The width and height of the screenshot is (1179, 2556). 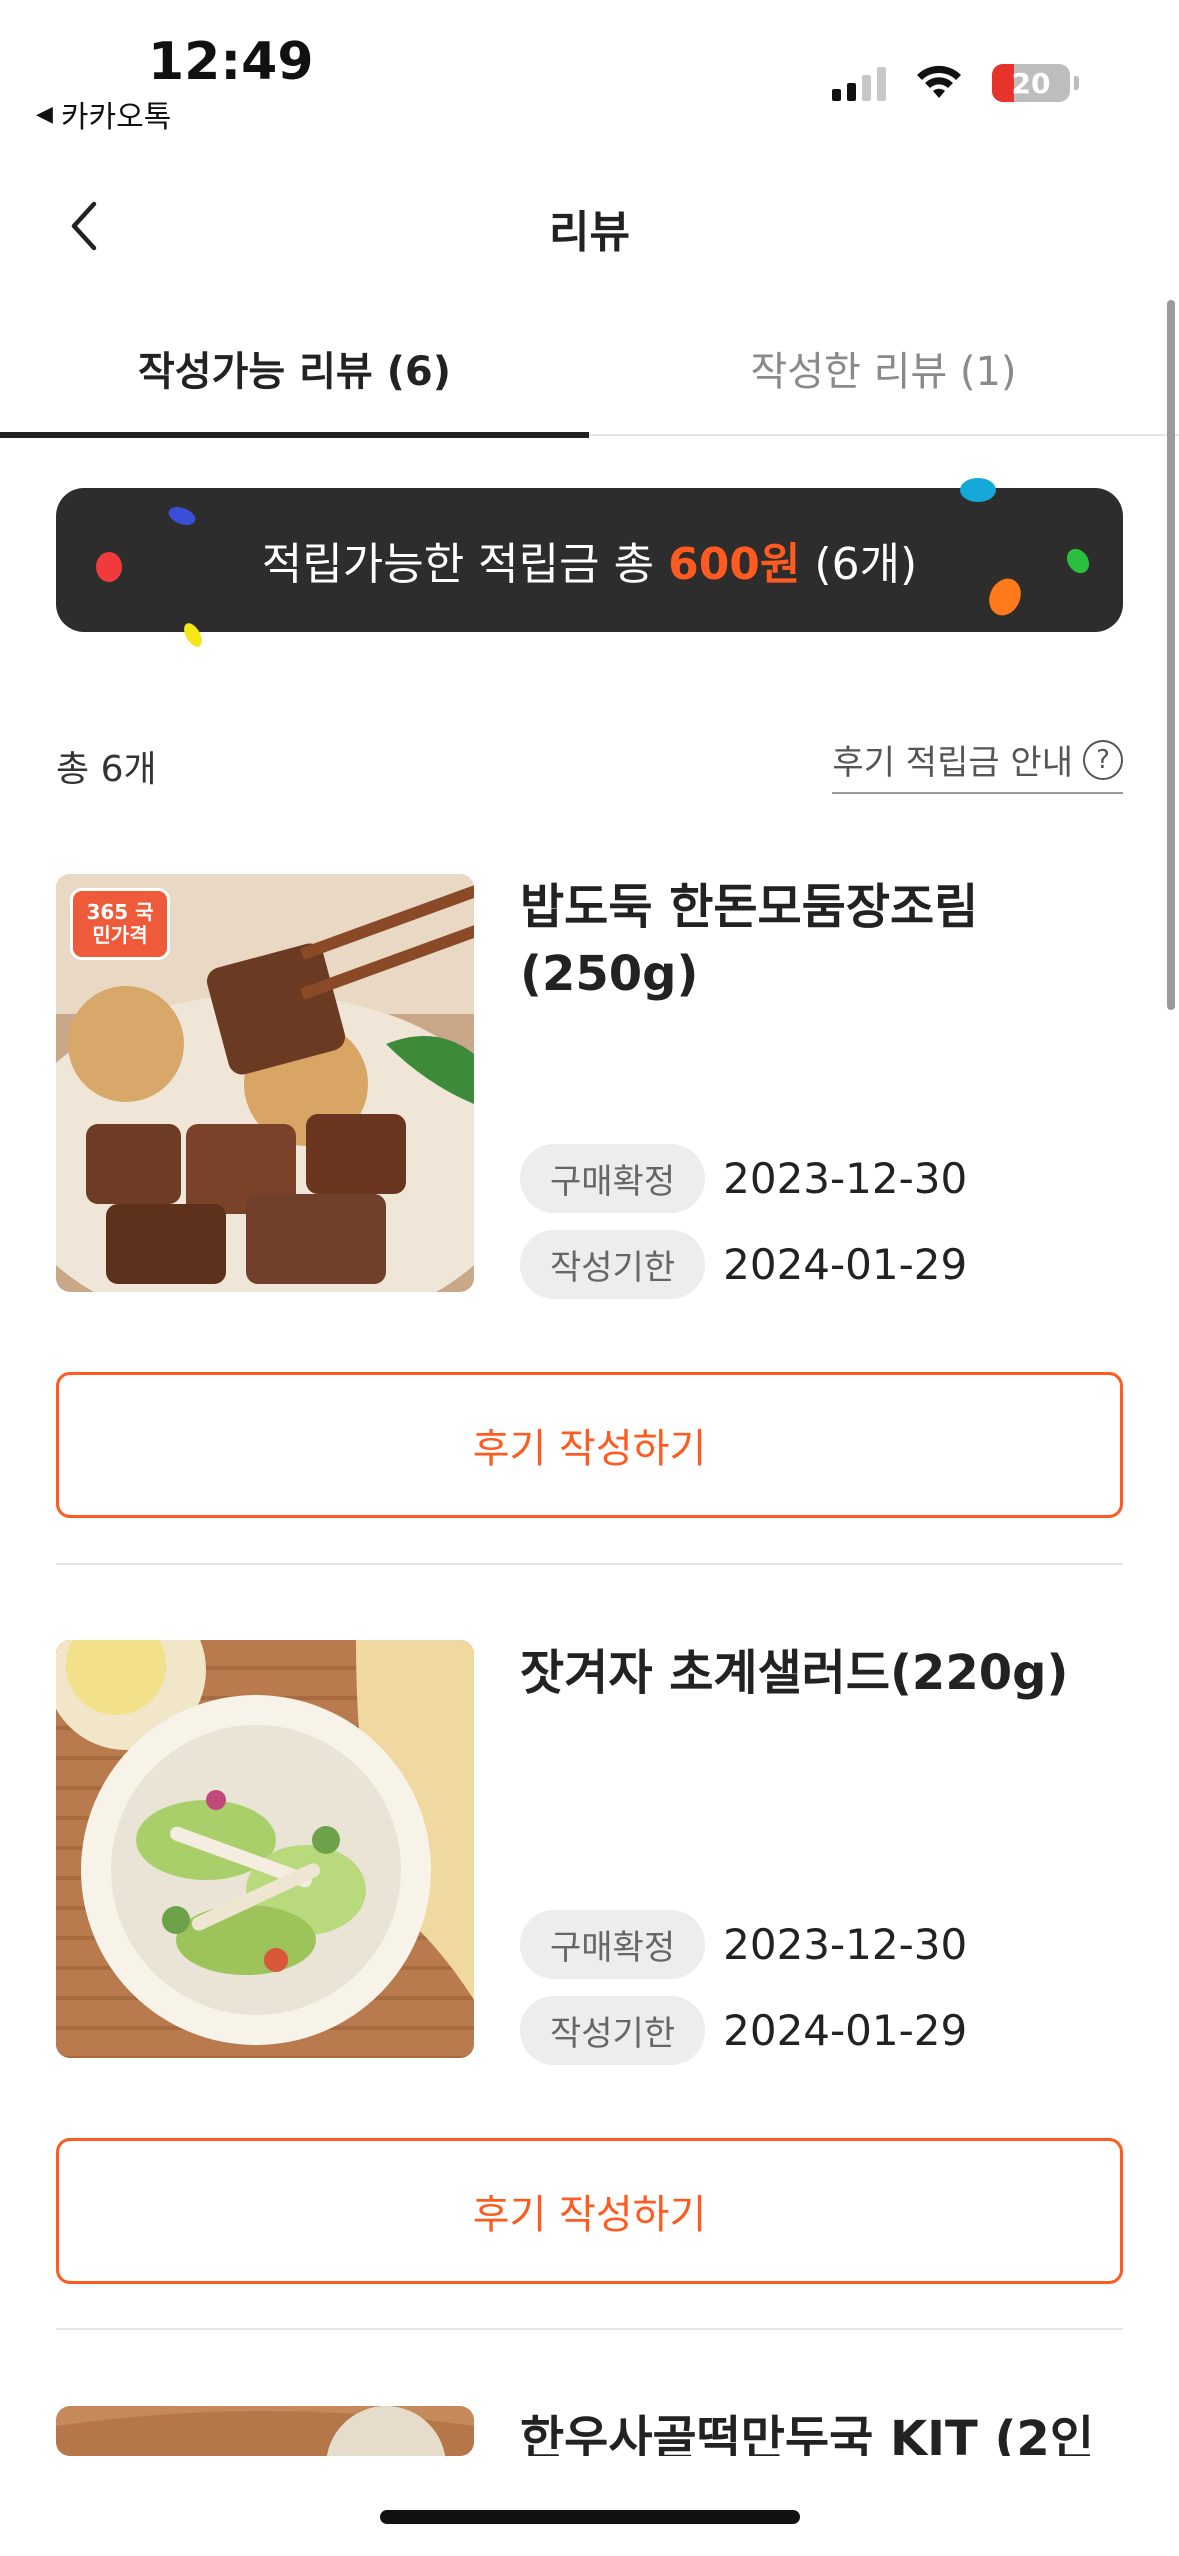 I want to click on tab-written-reviews: 작성한 리뷰 (1), so click(x=883, y=368).